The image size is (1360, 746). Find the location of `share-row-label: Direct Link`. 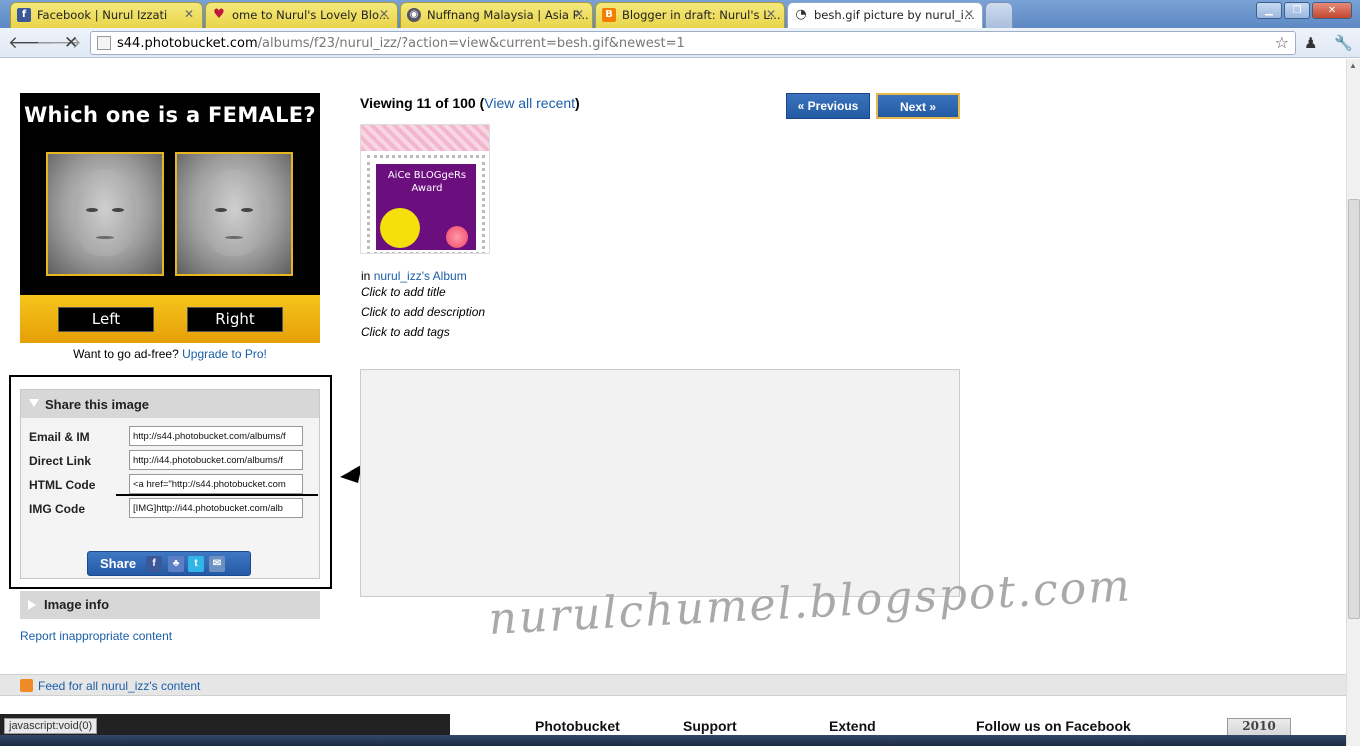

share-row-label: Direct Link is located at coordinates (60, 461).